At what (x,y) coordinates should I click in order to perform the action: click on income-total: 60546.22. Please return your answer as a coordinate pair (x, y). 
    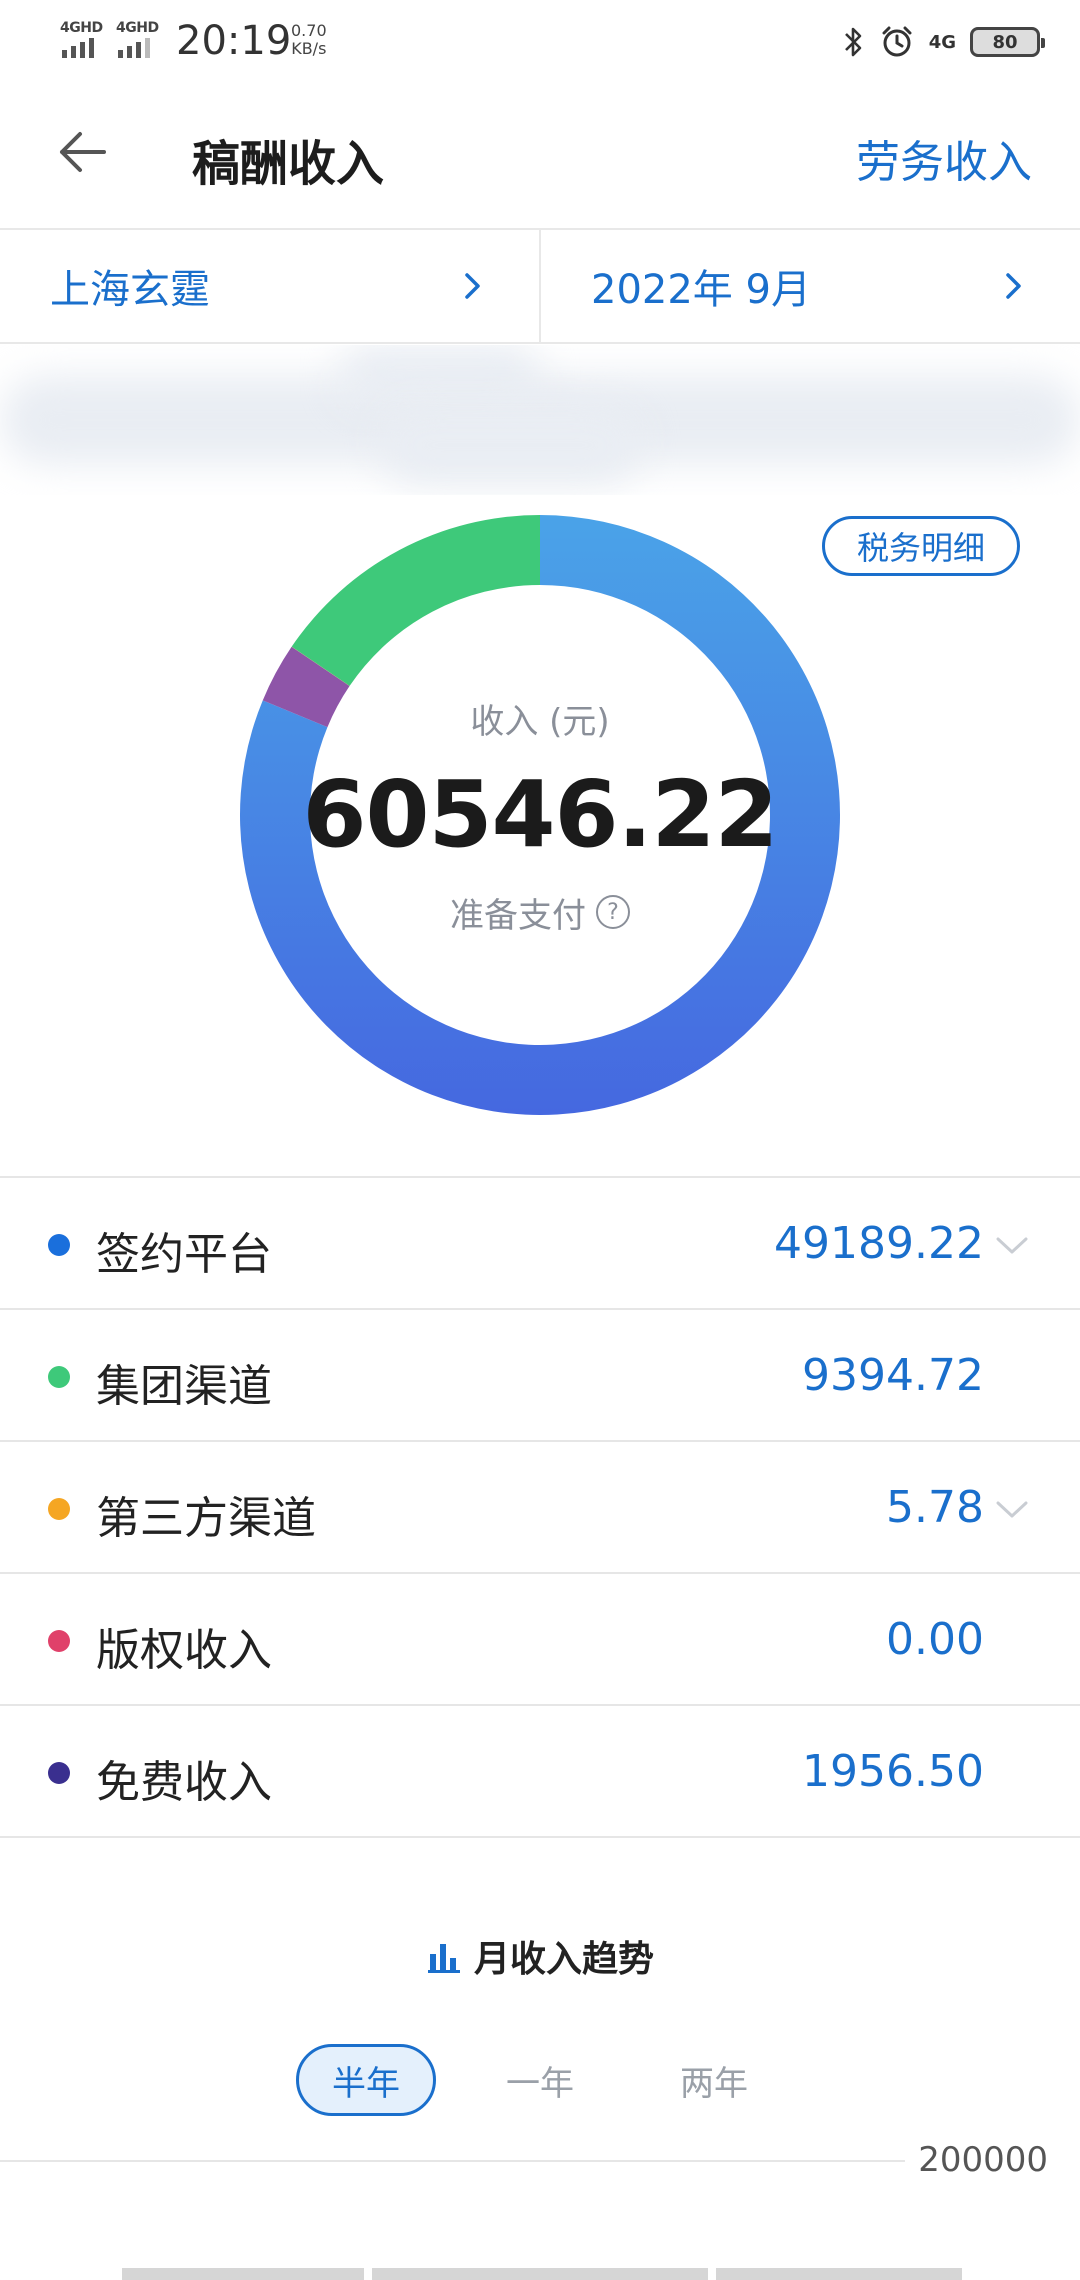
    Looking at the image, I should click on (540, 814).